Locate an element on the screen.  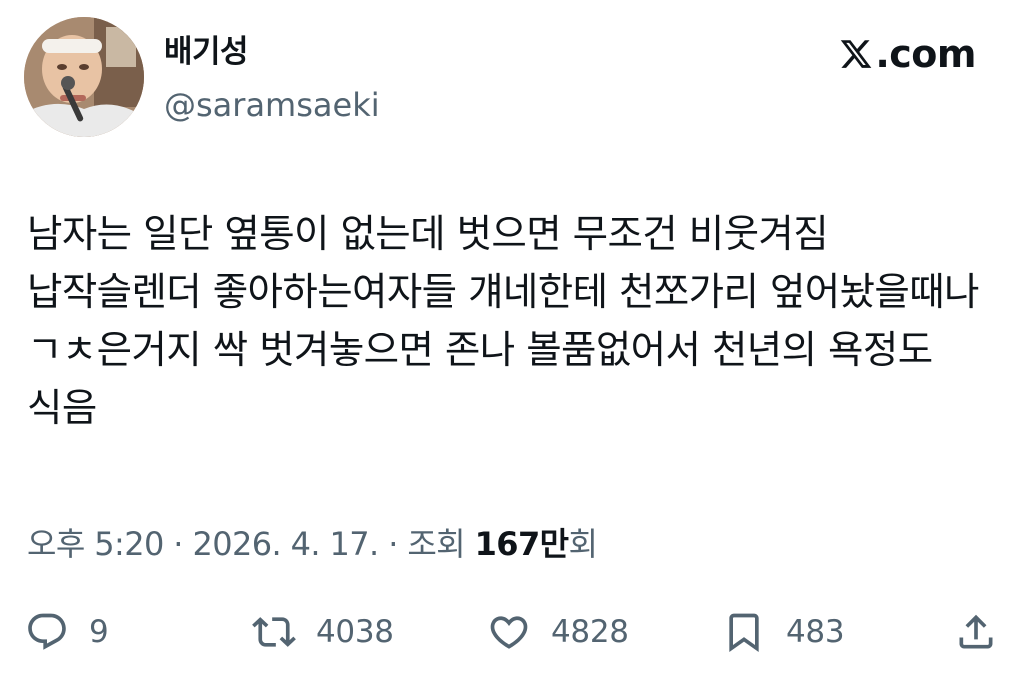
tweet-date: 2026. 4. 17. is located at coordinates (285, 544).